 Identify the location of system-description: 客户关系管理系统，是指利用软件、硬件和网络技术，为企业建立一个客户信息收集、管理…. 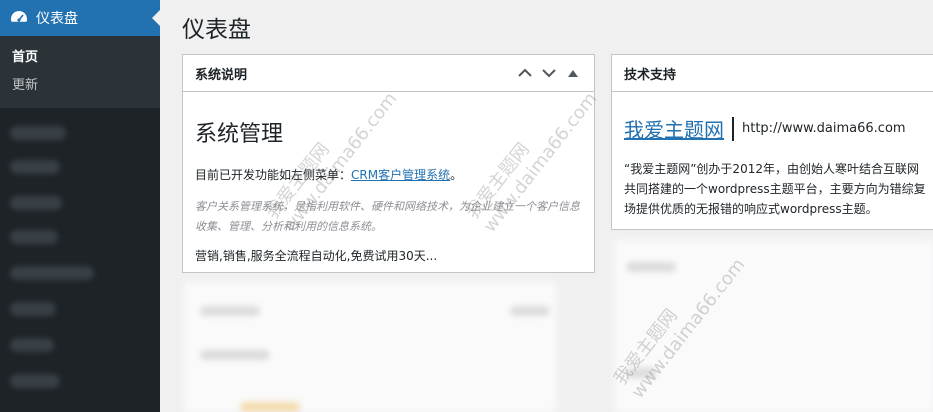
(387, 216).